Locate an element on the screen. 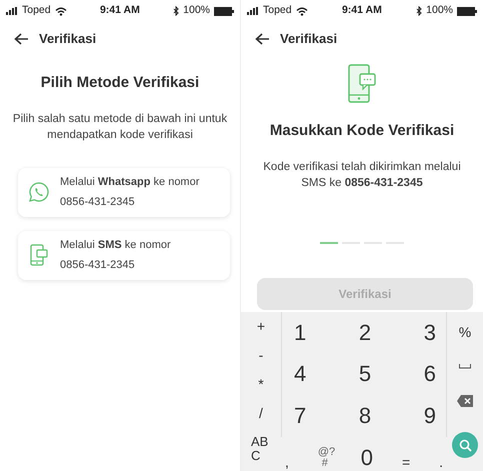 Image resolution: width=483 pixels, height=471 pixels. screen-heading: Pilih Metode Verifikasi is located at coordinates (120, 83).